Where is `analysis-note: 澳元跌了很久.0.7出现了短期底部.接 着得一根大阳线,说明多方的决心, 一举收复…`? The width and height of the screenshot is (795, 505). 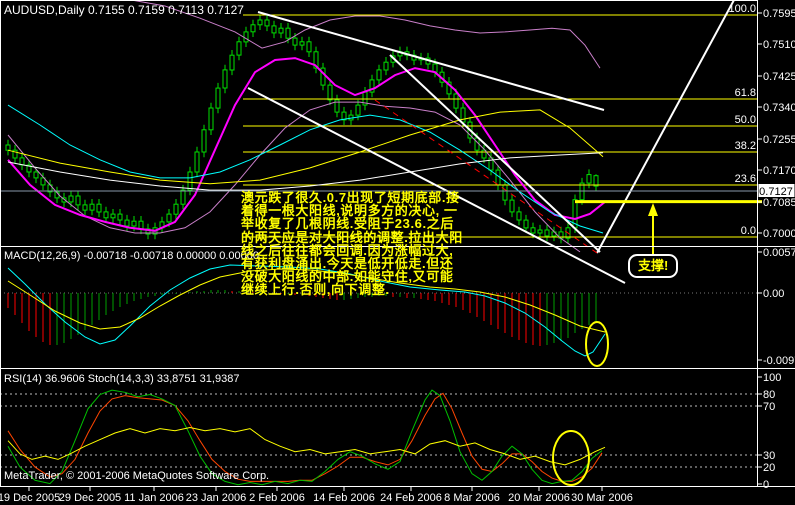 analysis-note: 澳元跌了很久.0.7出现了短期底部.接 着得一根大阳线,说明多方的决心, 一举收复… is located at coordinates (352, 244).